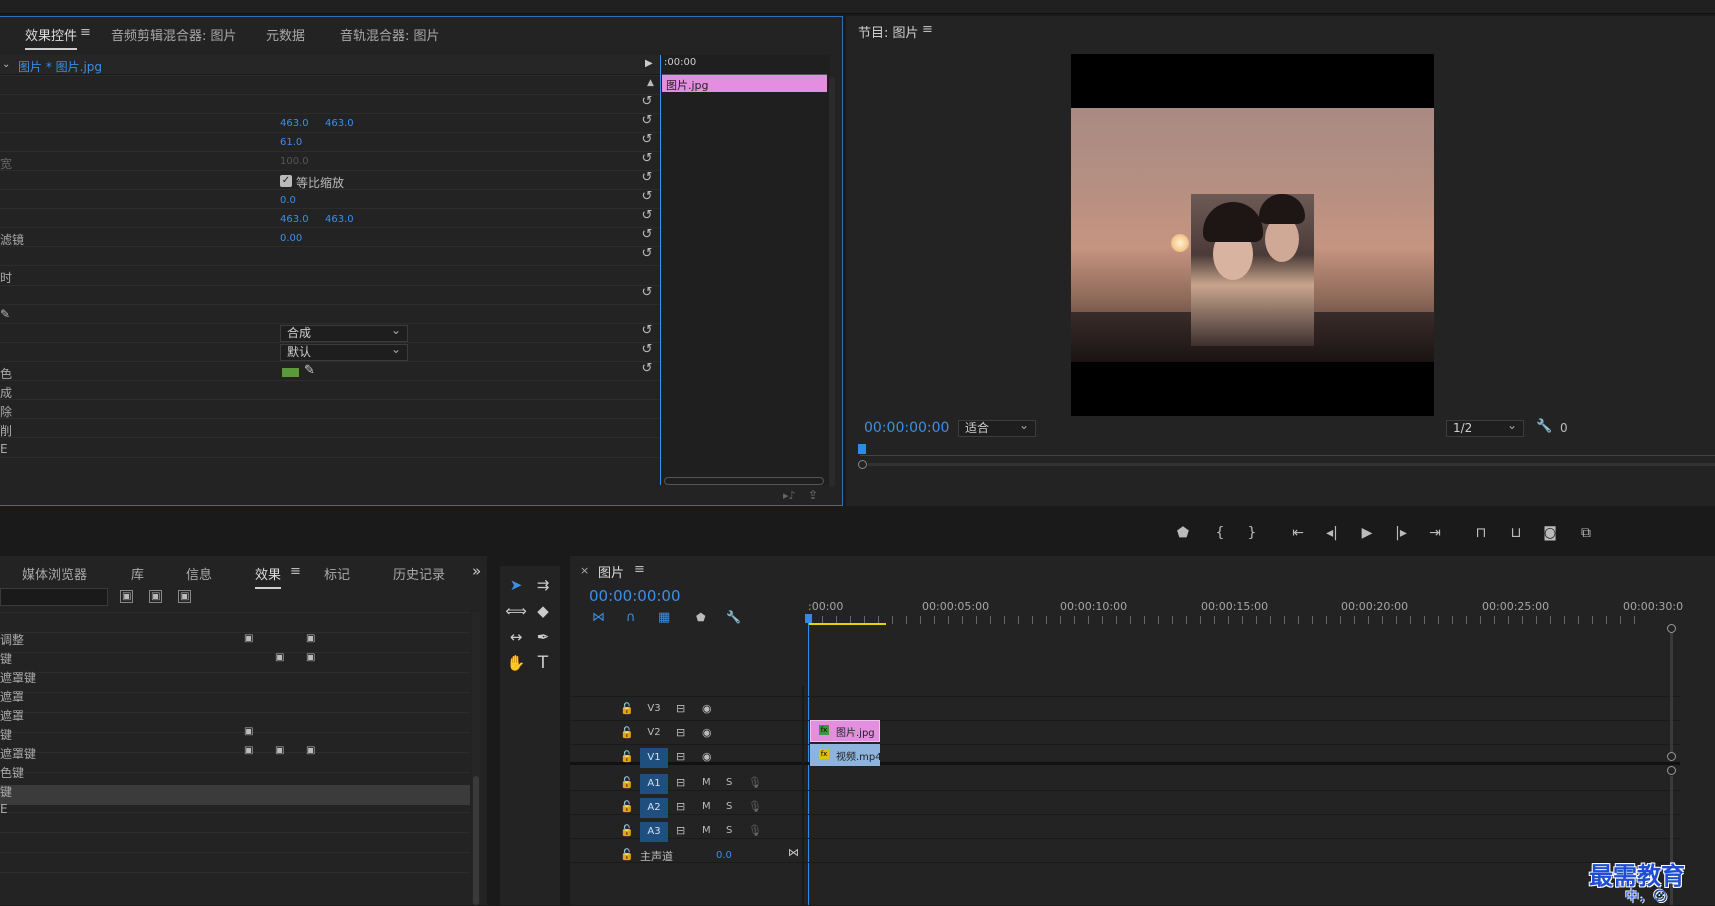 This screenshot has height=906, width=1715. Describe the element at coordinates (199, 573) in the screenshot. I see `tab-info: 信息` at that location.